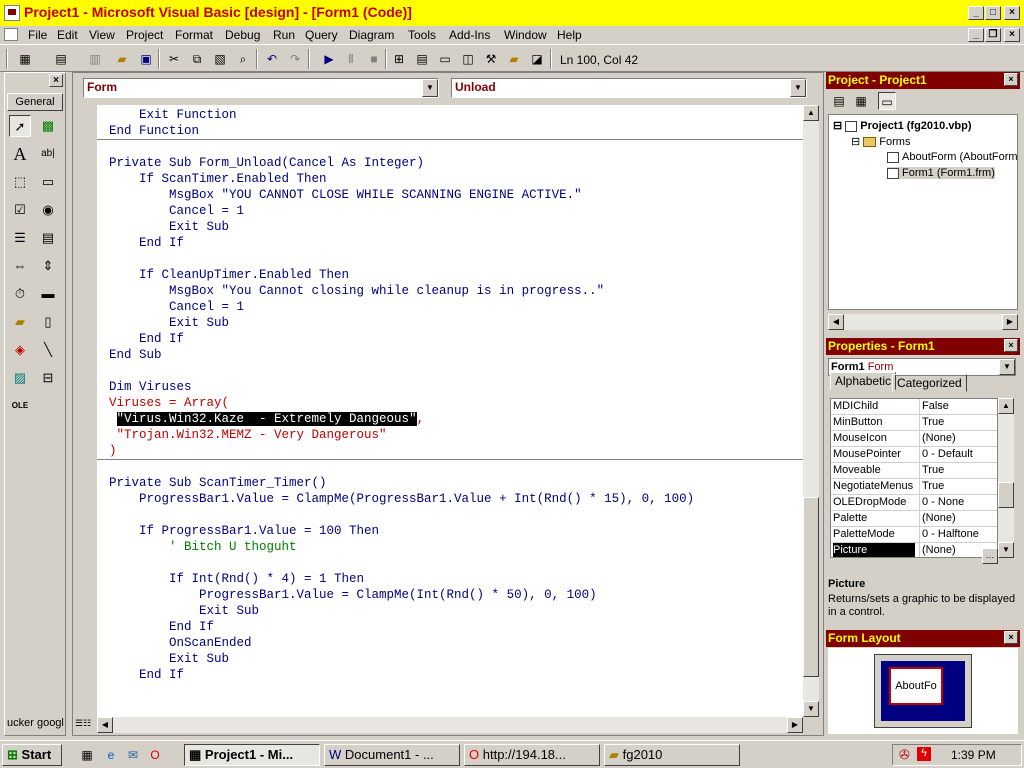  Describe the element at coordinates (155, 755) in the screenshot. I see `opera-icon: O` at that location.